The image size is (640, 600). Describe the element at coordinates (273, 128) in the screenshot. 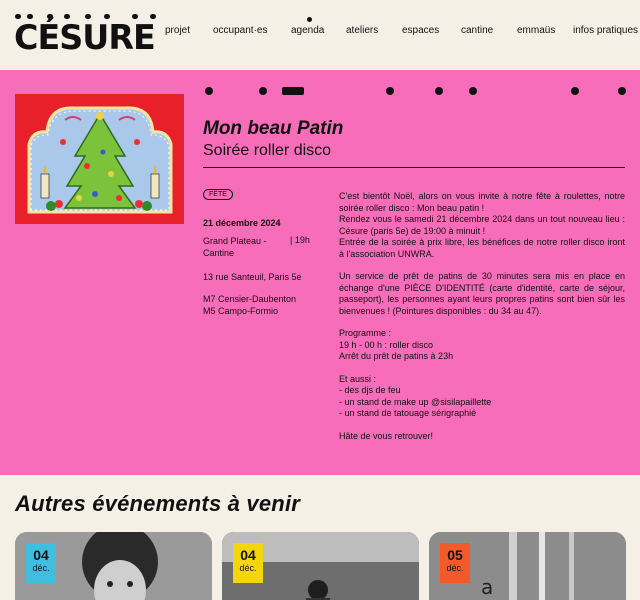

I see `event-title: Mon beau Patin` at that location.